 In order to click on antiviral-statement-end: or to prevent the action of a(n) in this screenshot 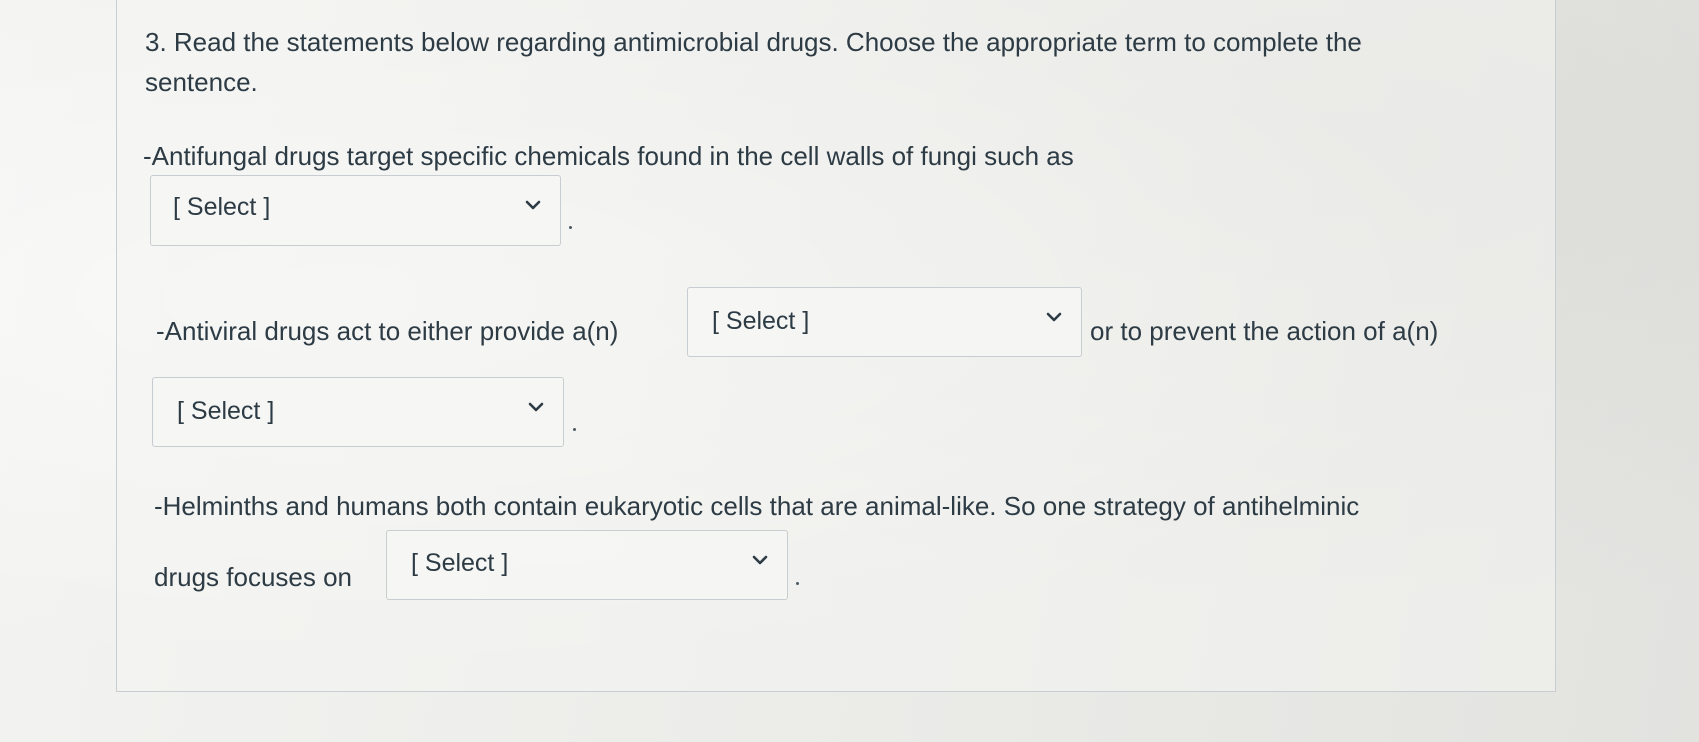, I will do `click(1264, 331)`.